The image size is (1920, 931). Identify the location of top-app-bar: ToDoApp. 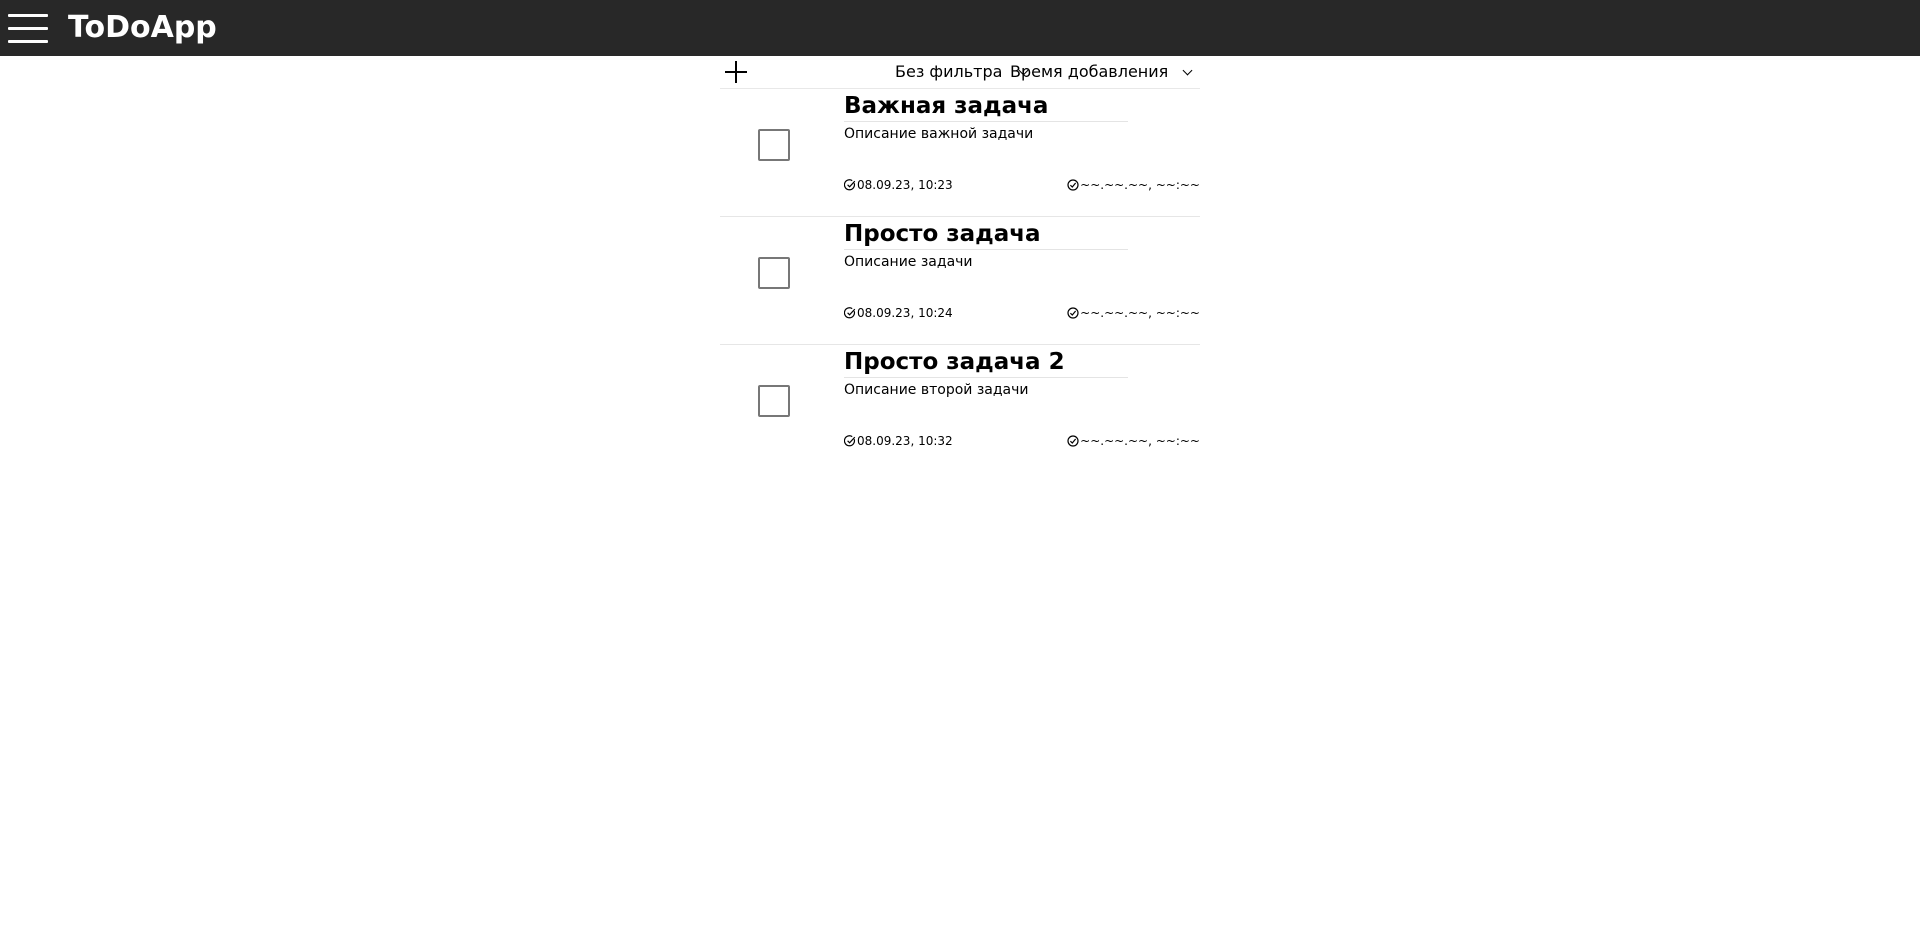
(960, 28).